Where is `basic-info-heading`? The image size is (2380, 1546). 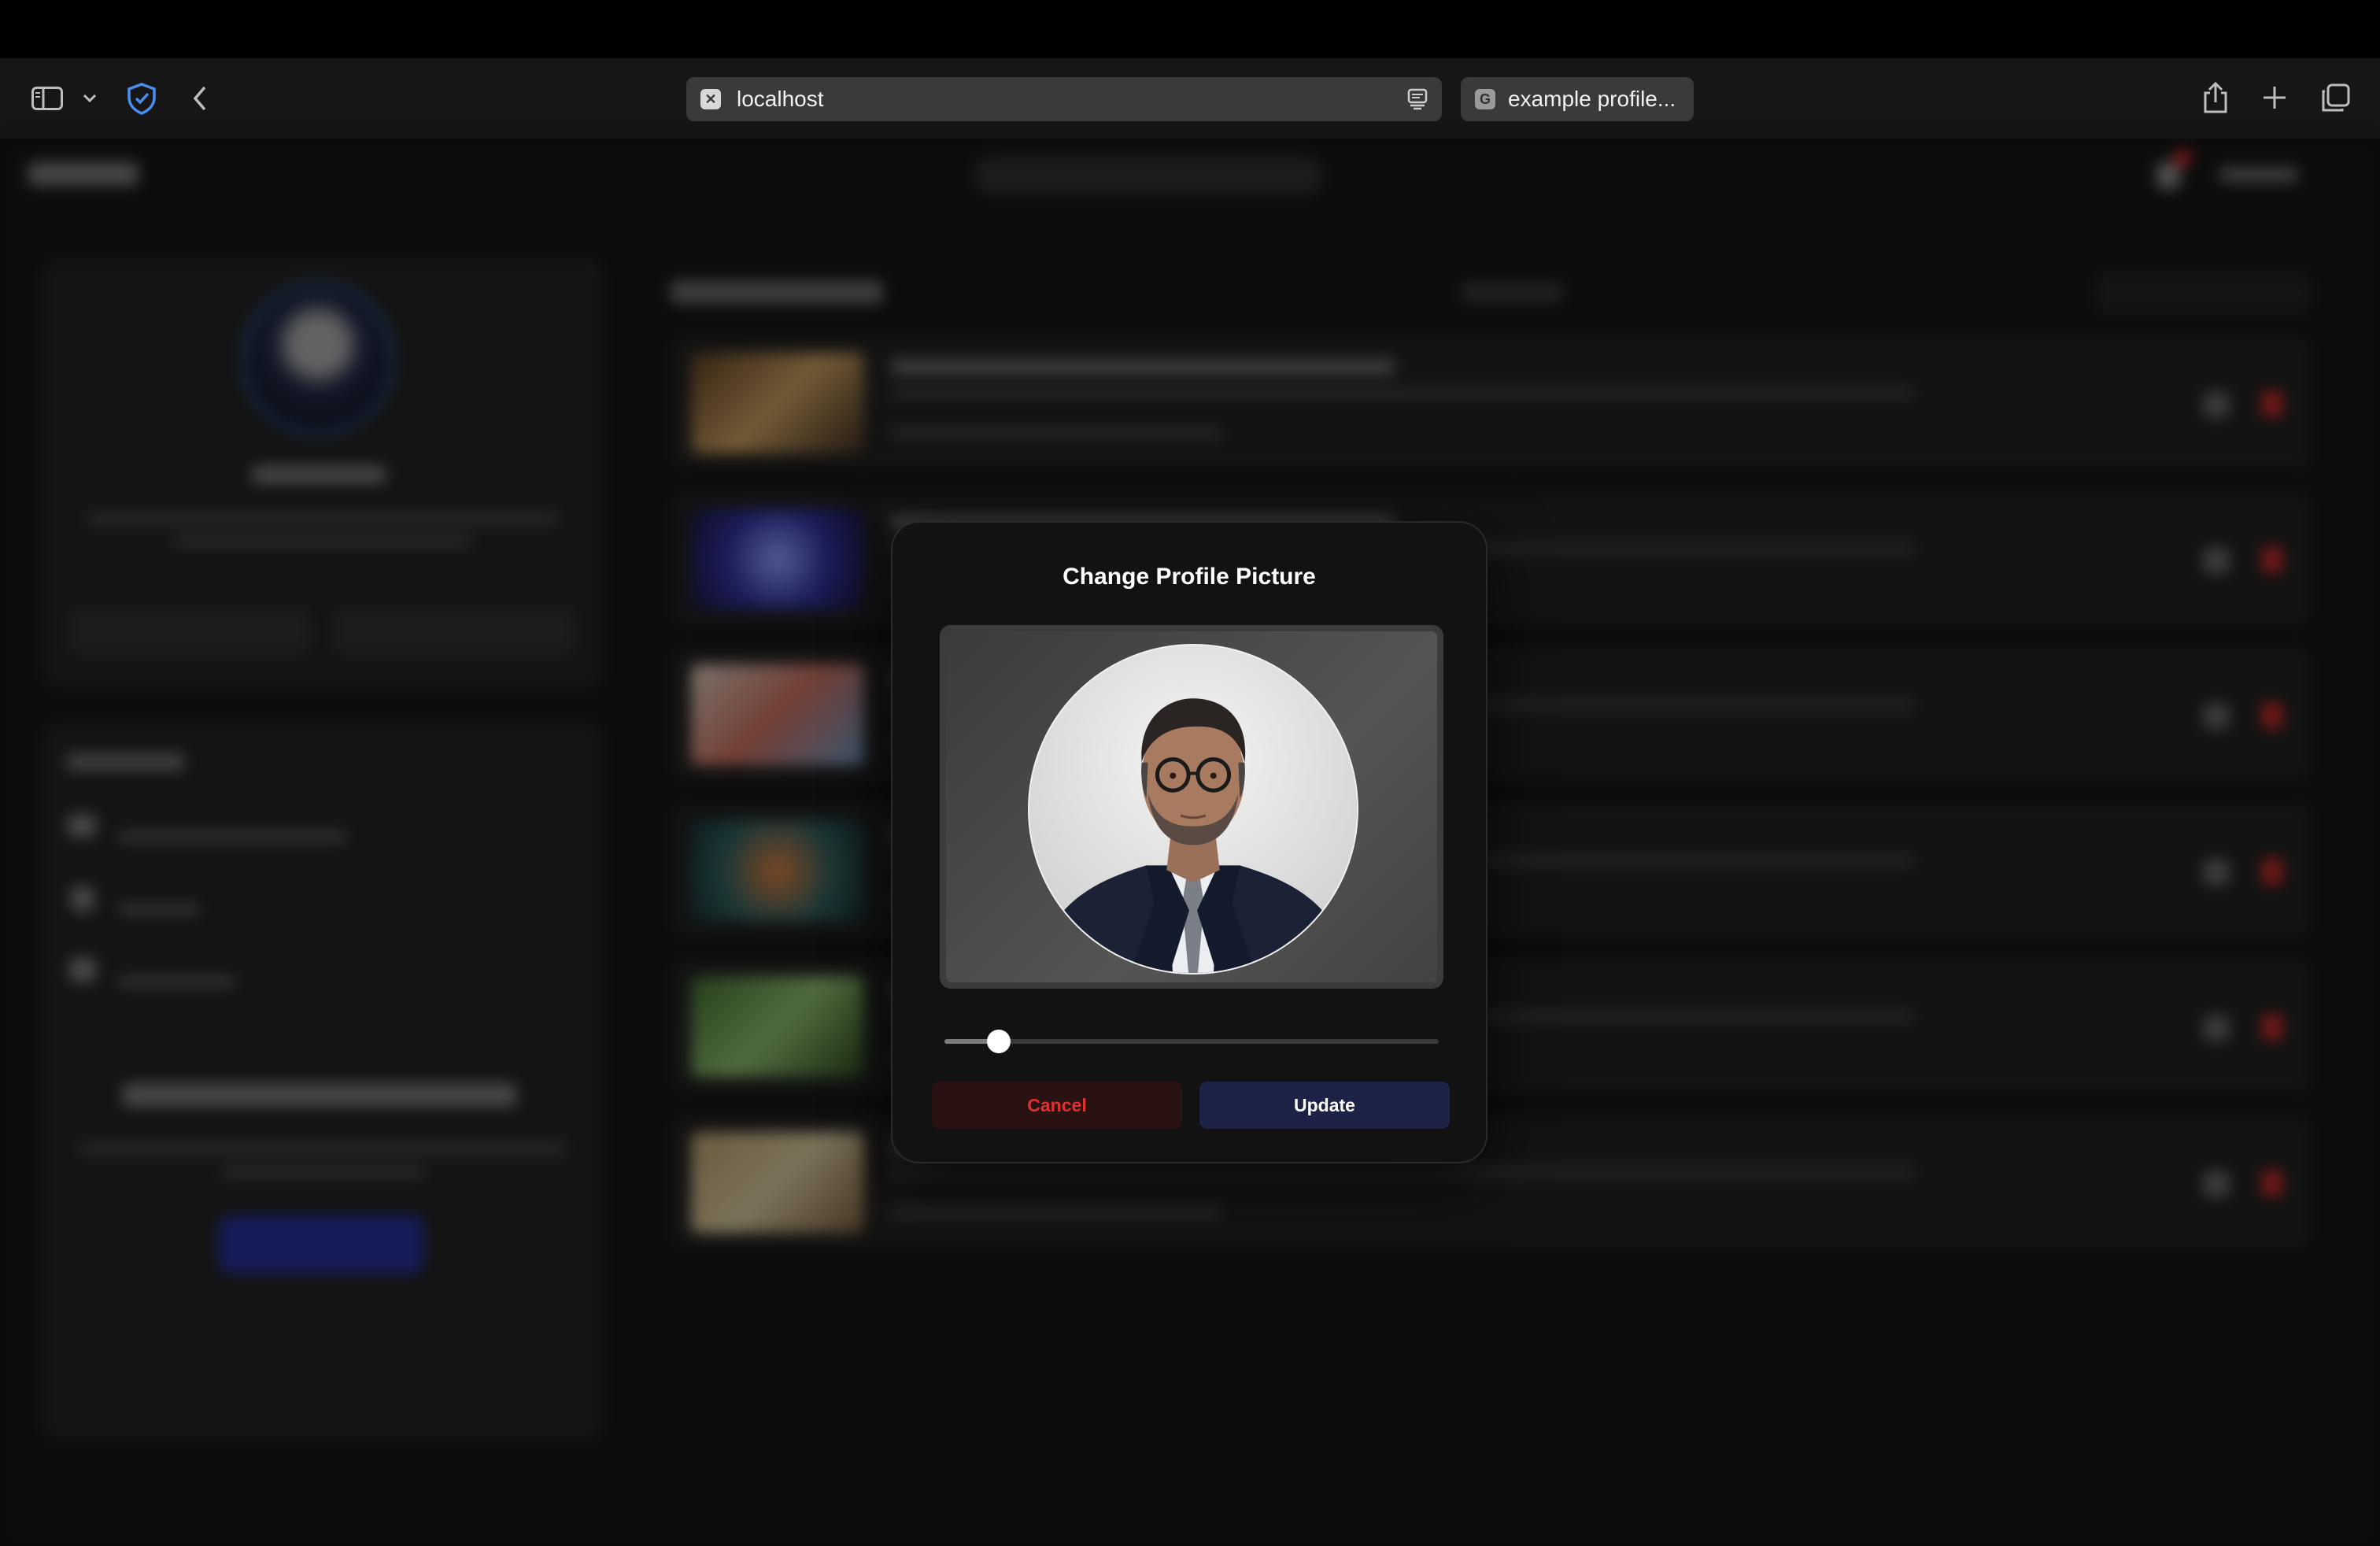 basic-info-heading is located at coordinates (125, 762).